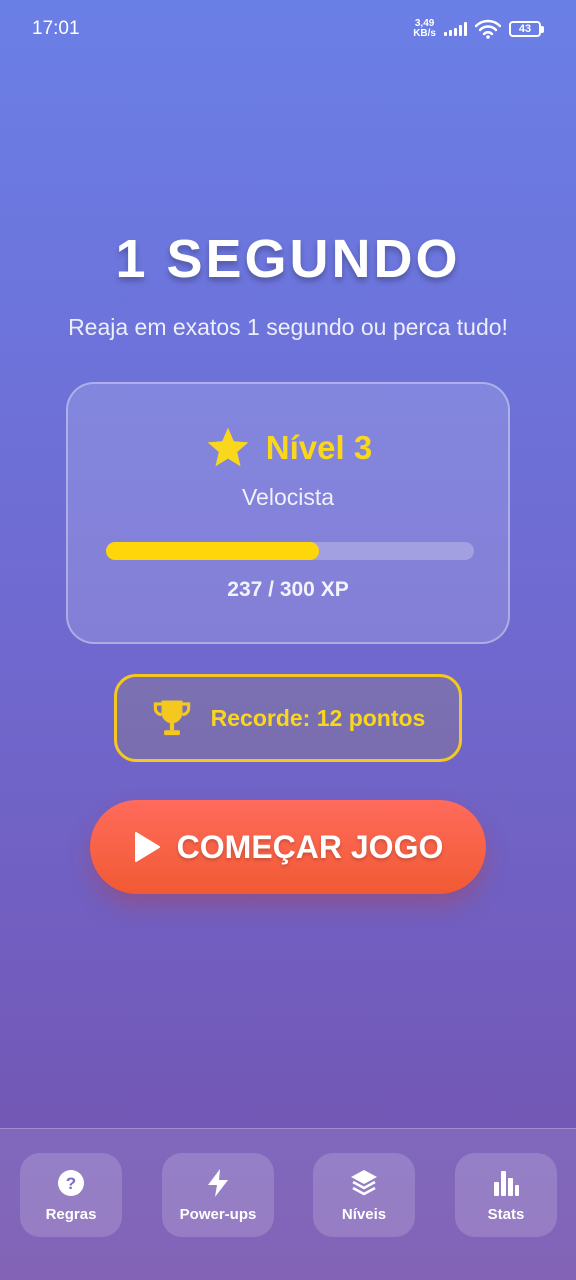 The height and width of the screenshot is (1280, 576). I want to click on status-icons: 3,49 KB/s 43, so click(478, 29).